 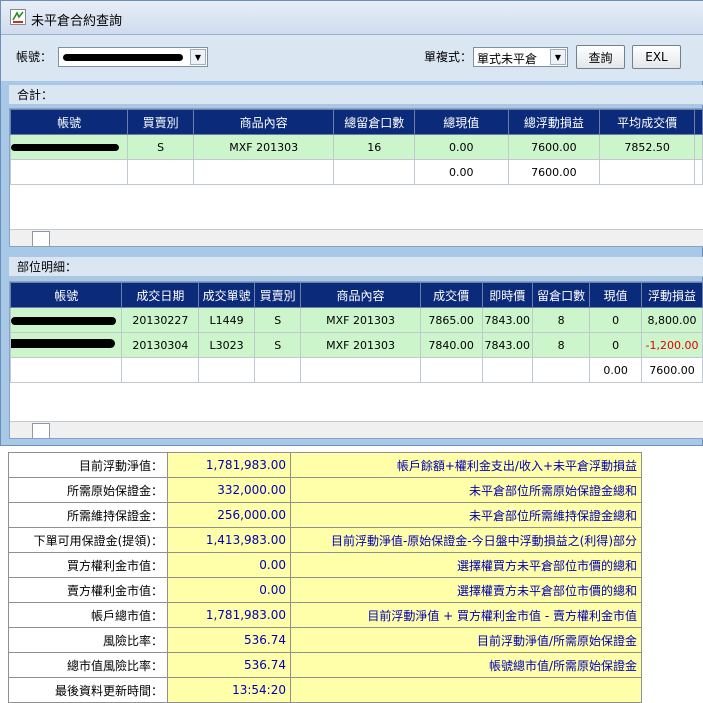 What do you see at coordinates (356, 429) in the screenshot?
I see `detail-horizontal-scrollbar` at bounding box center [356, 429].